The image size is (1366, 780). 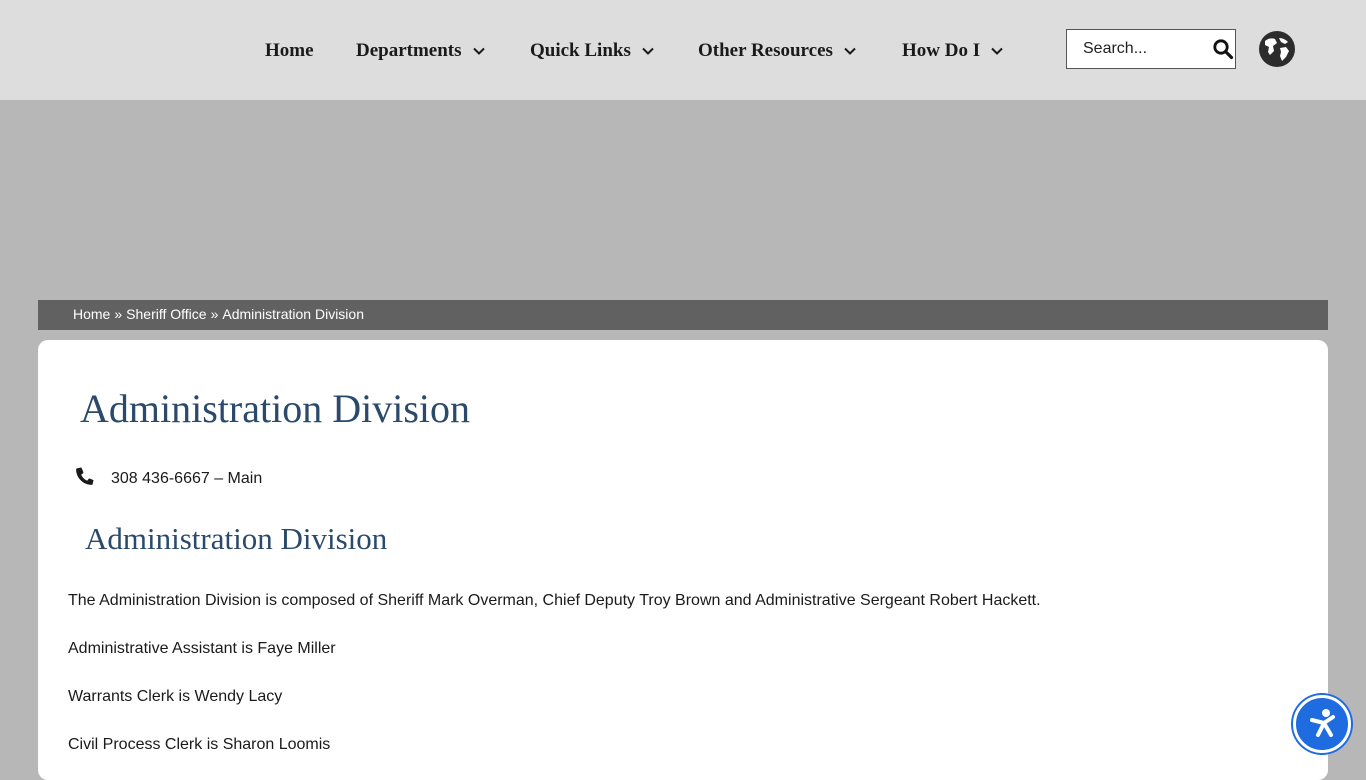 I want to click on nav-other-resources: Other Resources, so click(x=777, y=51).